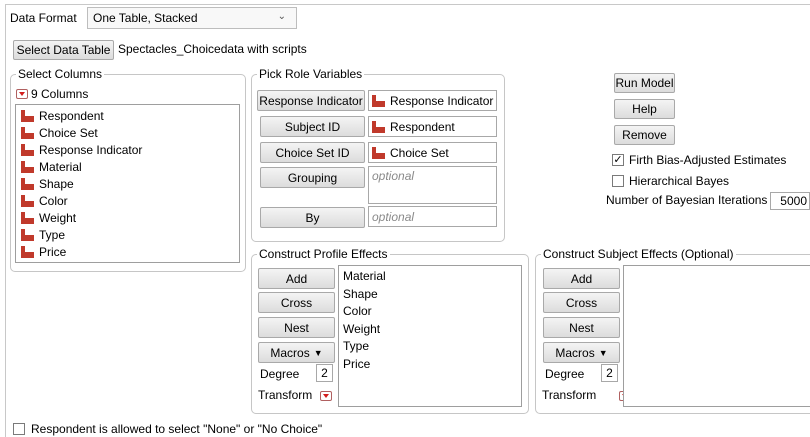 The width and height of the screenshot is (810, 437). What do you see at coordinates (296, 327) in the screenshot?
I see `profile-nest-button: Nest` at bounding box center [296, 327].